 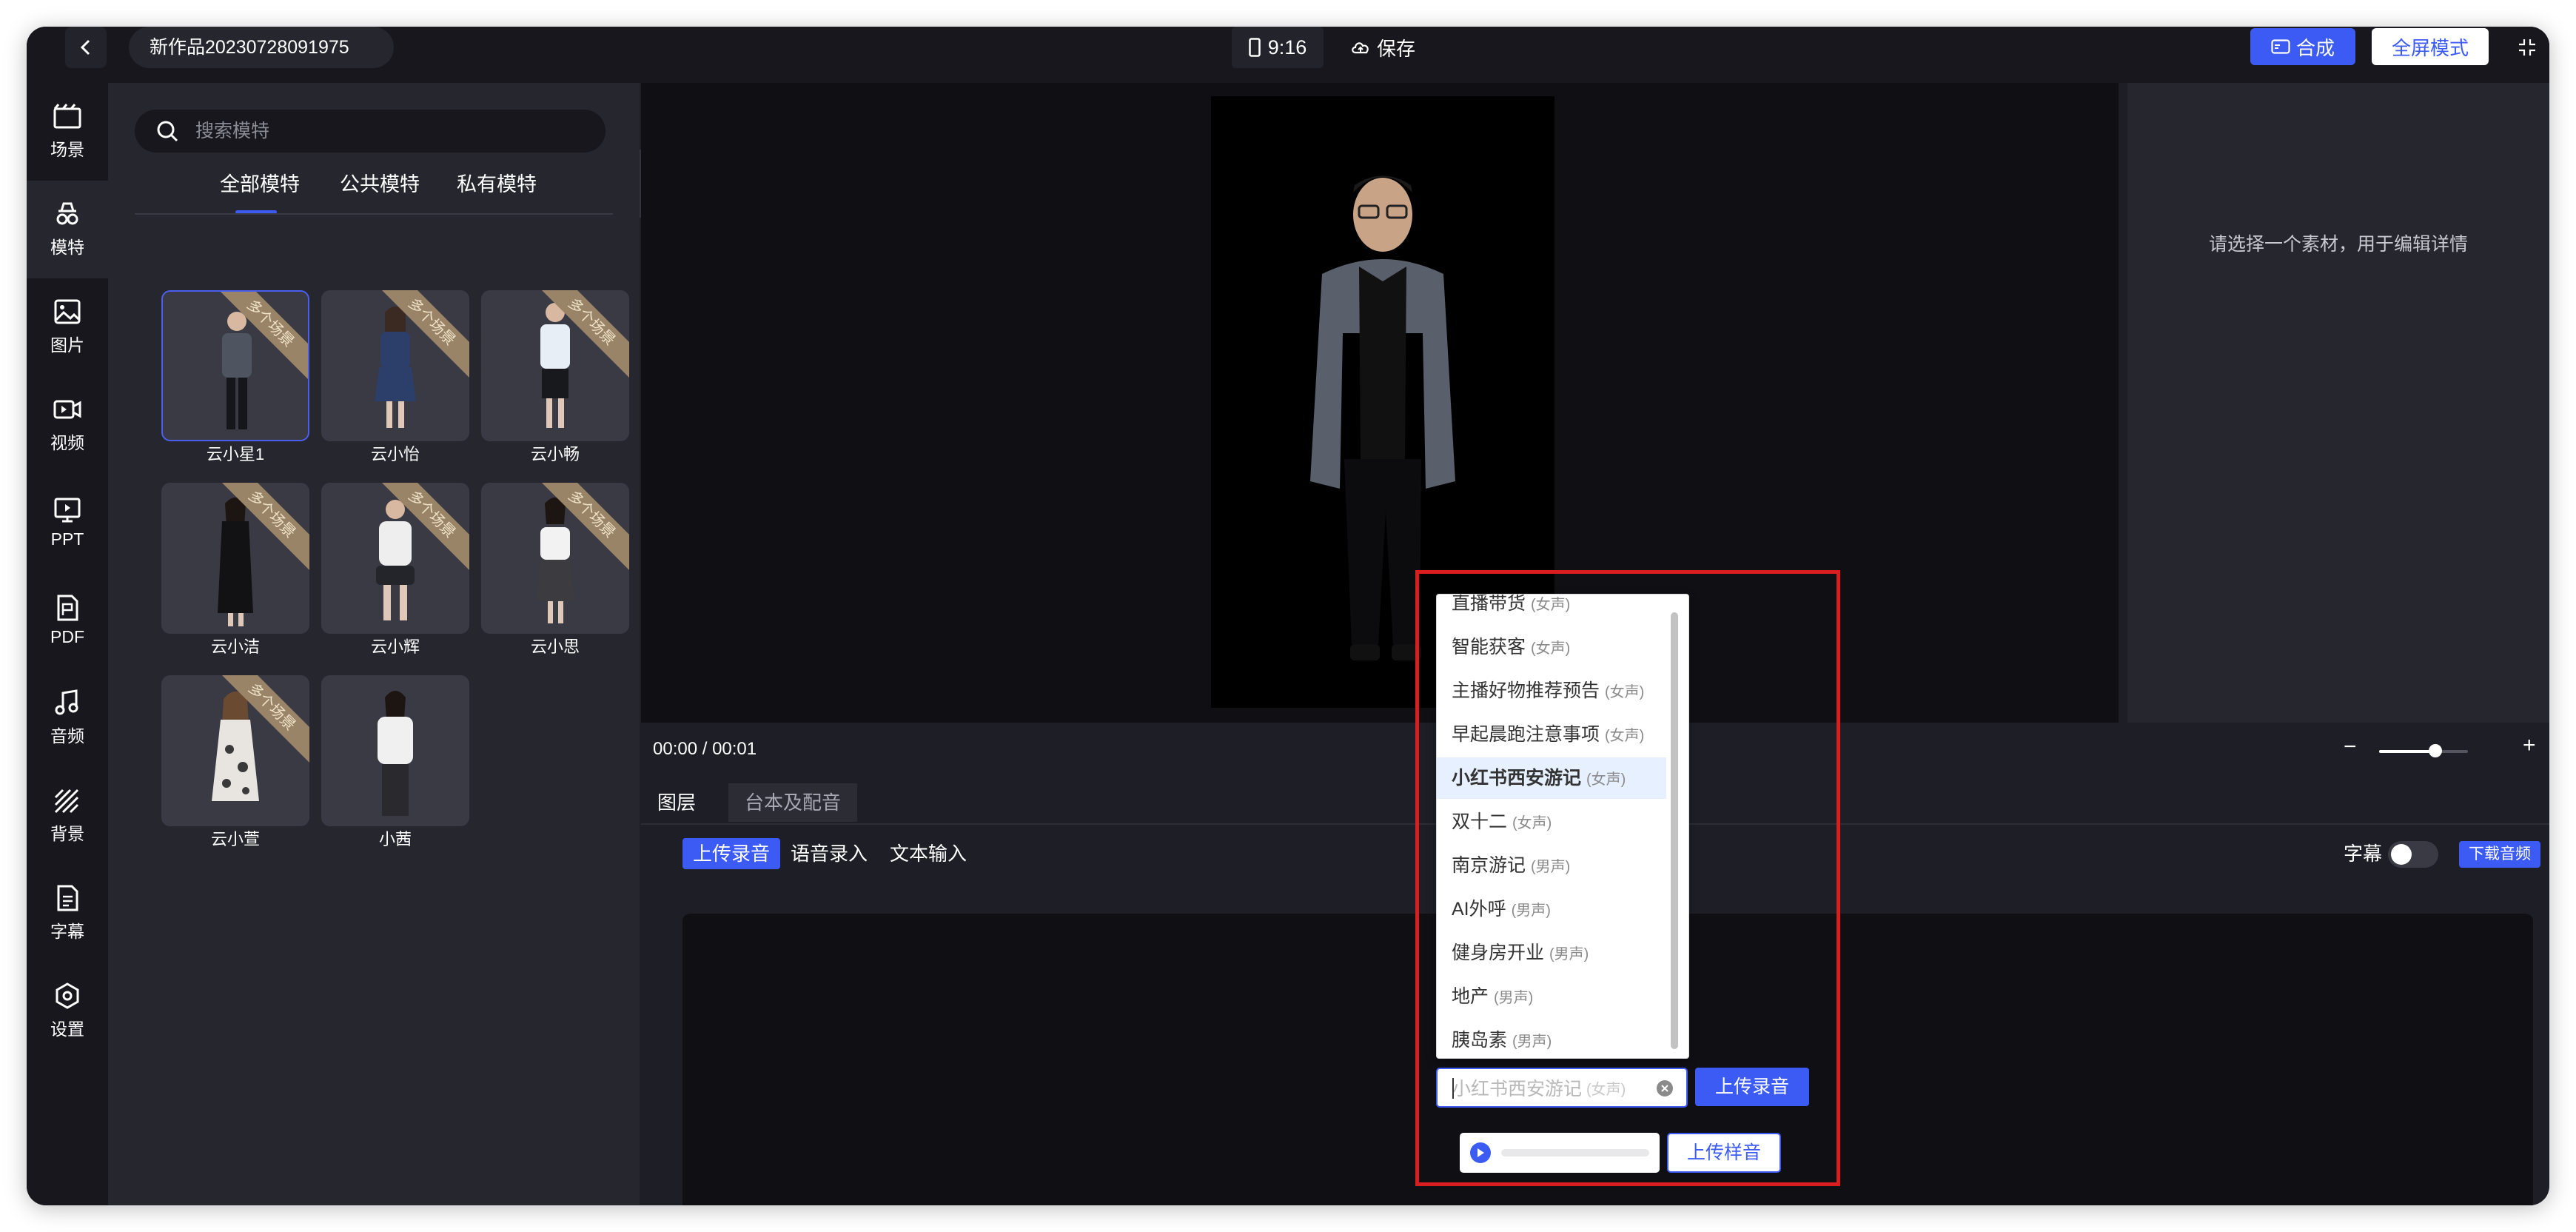 What do you see at coordinates (67, 608) in the screenshot?
I see `pdf-icon` at bounding box center [67, 608].